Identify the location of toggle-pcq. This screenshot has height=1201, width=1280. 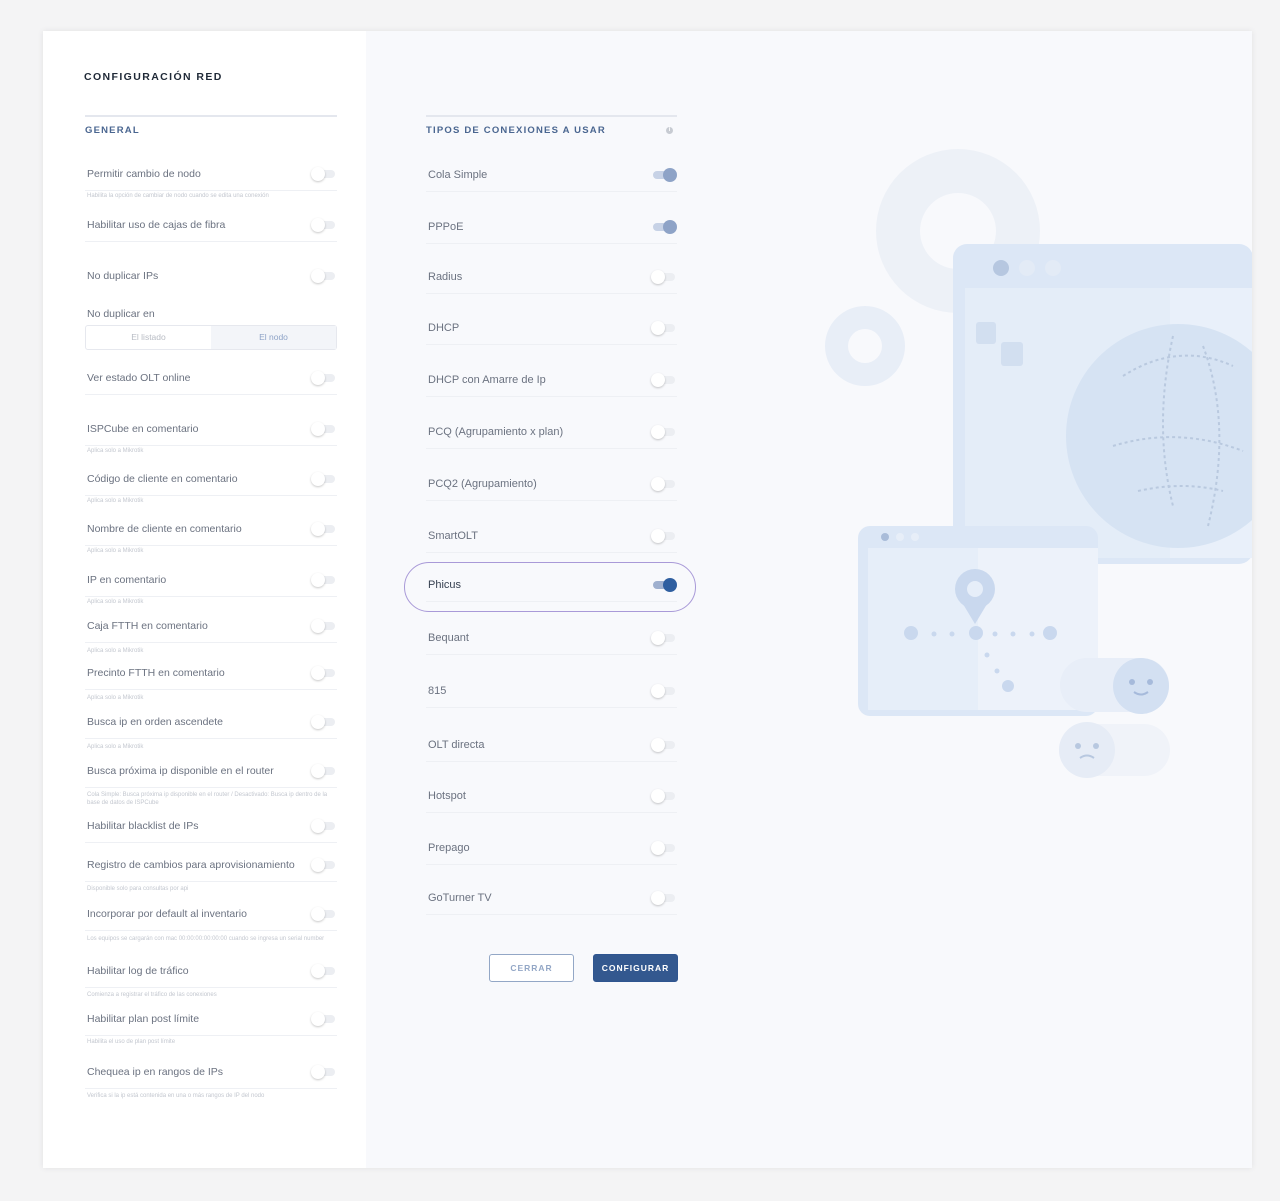
(664, 432).